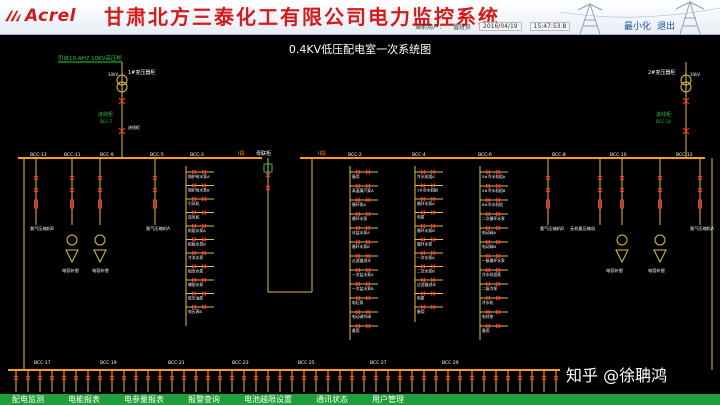 The image size is (720, 405). Describe the element at coordinates (426, 257) in the screenshot. I see `branch-label: 一次水泵A` at that location.